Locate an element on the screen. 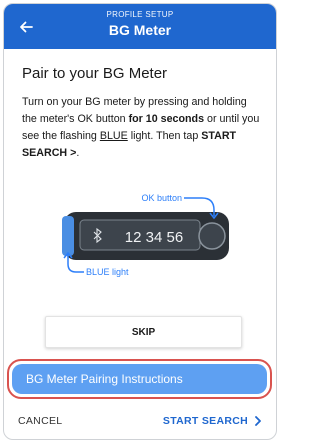  footer-bar: CANCEL START SEARCH is located at coordinates (140, 420).